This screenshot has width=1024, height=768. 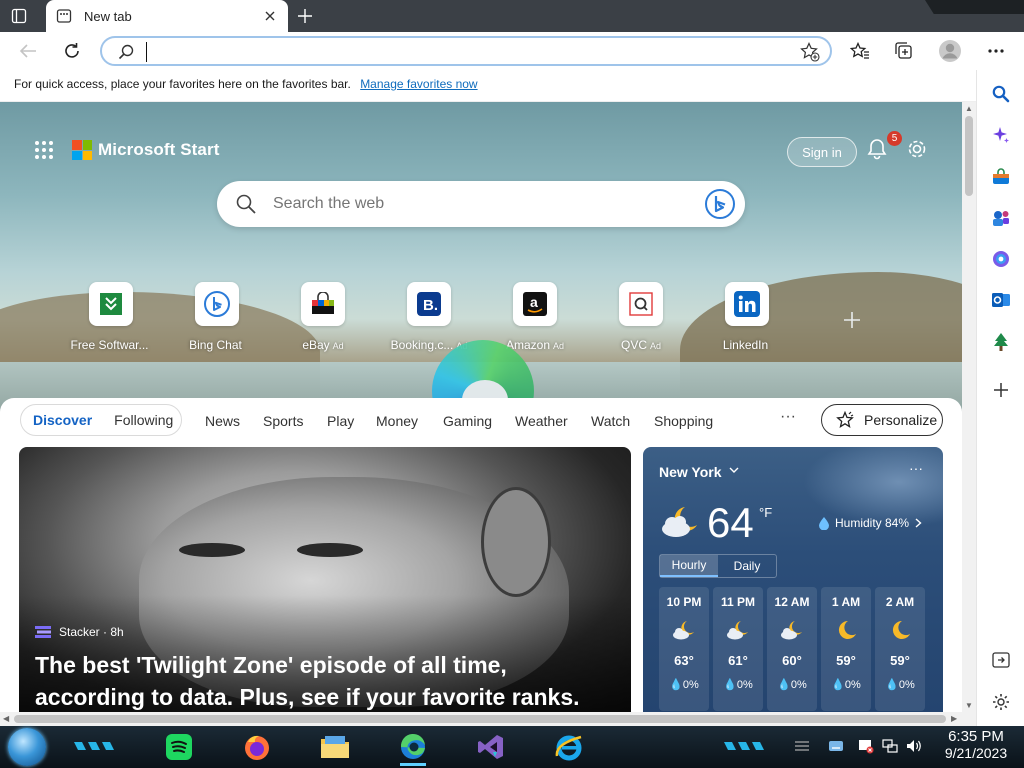 What do you see at coordinates (689, 566) in the screenshot?
I see `tab-hourly: Hourly` at bounding box center [689, 566].